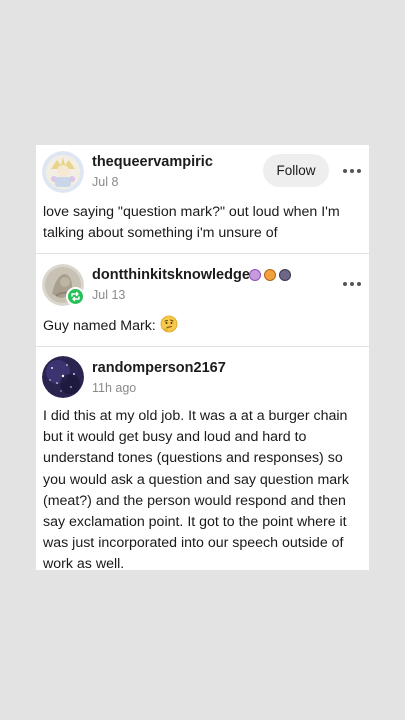  I want to click on username: randomperson2167, so click(159, 368).